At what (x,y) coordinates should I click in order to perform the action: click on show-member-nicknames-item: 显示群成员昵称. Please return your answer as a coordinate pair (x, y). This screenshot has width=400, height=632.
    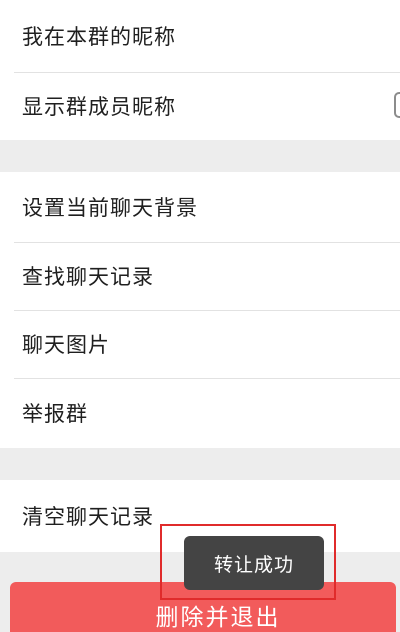
    Looking at the image, I should click on (200, 106).